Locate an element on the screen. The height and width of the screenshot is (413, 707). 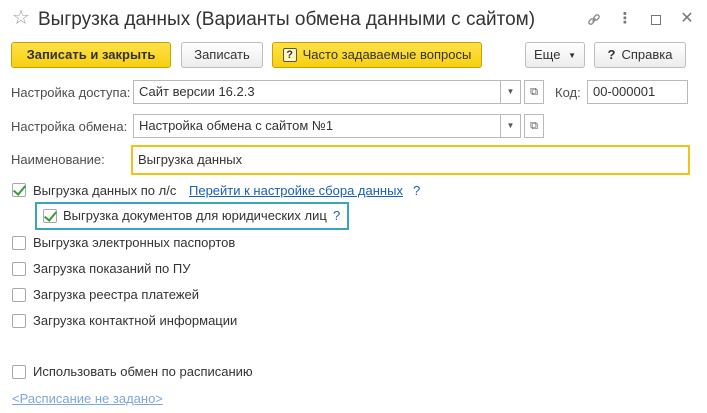
legal-docs-help-icon: ? is located at coordinates (336, 216).